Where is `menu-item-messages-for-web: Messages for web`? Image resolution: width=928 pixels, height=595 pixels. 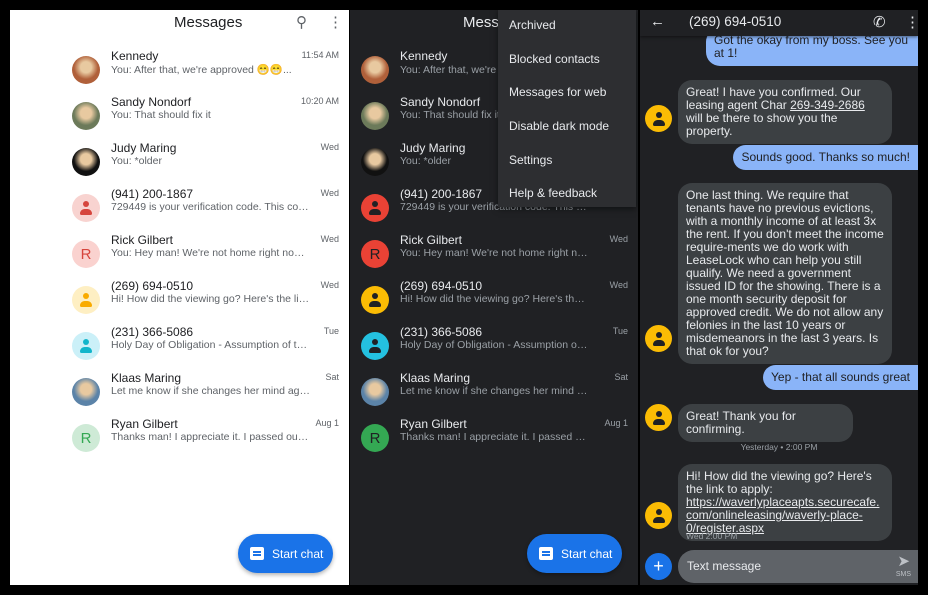 menu-item-messages-for-web: Messages for web is located at coordinates (567, 92).